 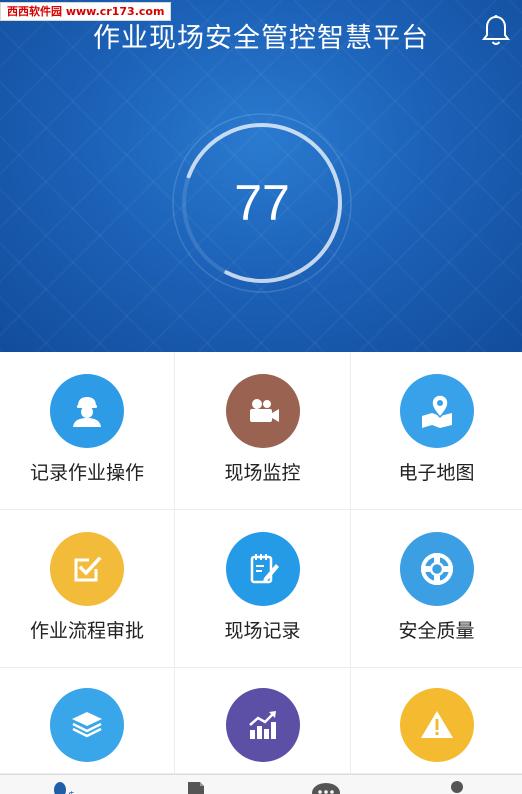 I want to click on menu-item-e-map: 电子地图, so click(x=436, y=431).